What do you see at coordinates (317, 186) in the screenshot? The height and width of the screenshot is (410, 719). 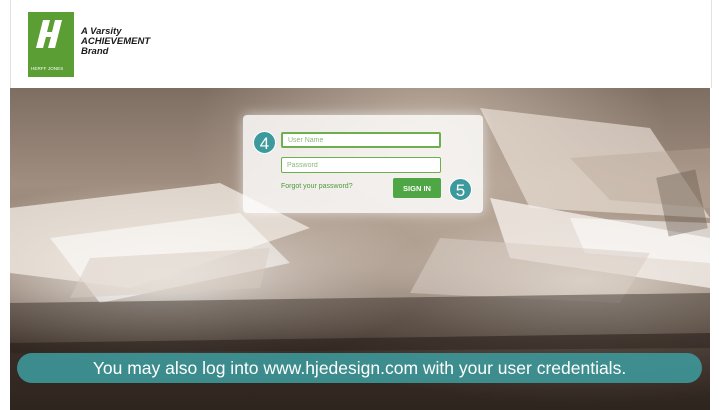 I see `forgot-password-link: Forgot your password?` at bounding box center [317, 186].